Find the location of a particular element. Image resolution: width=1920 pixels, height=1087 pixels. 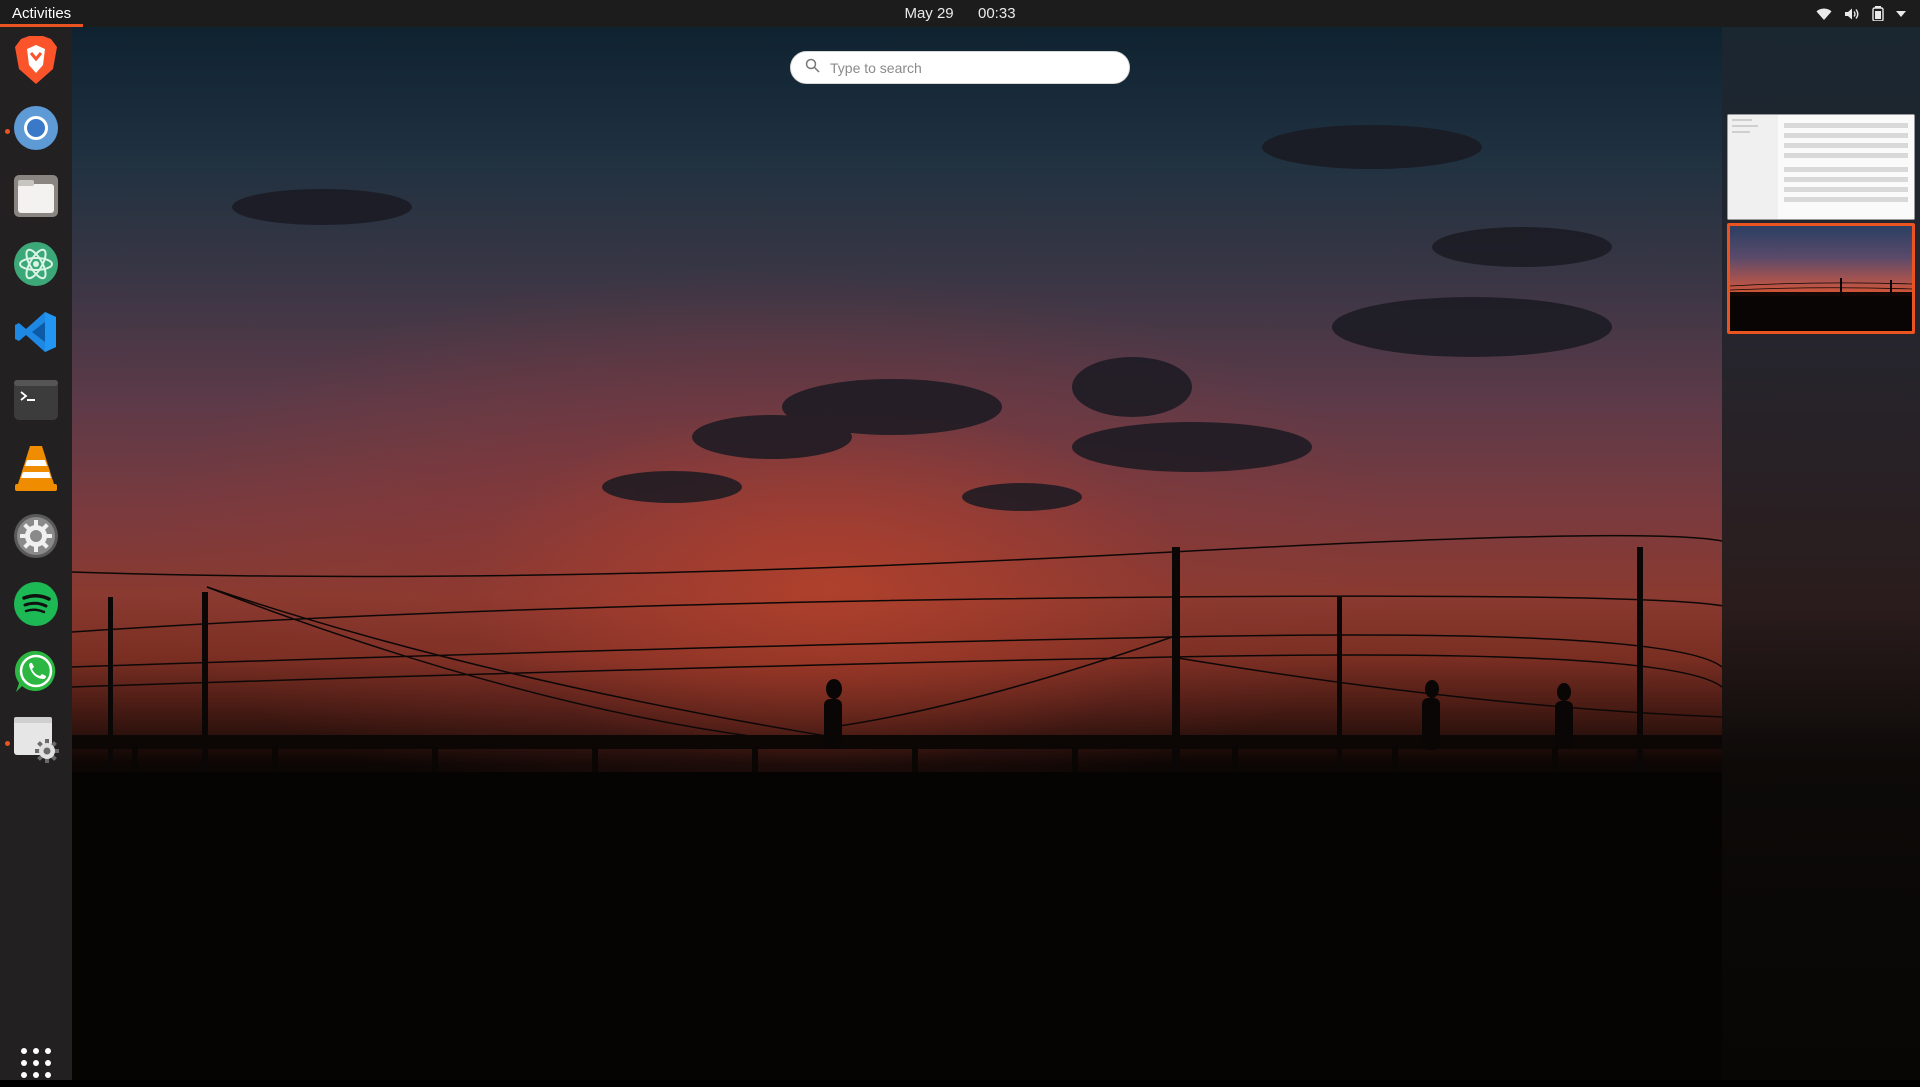

clock-date: May 29 is located at coordinates (929, 13).